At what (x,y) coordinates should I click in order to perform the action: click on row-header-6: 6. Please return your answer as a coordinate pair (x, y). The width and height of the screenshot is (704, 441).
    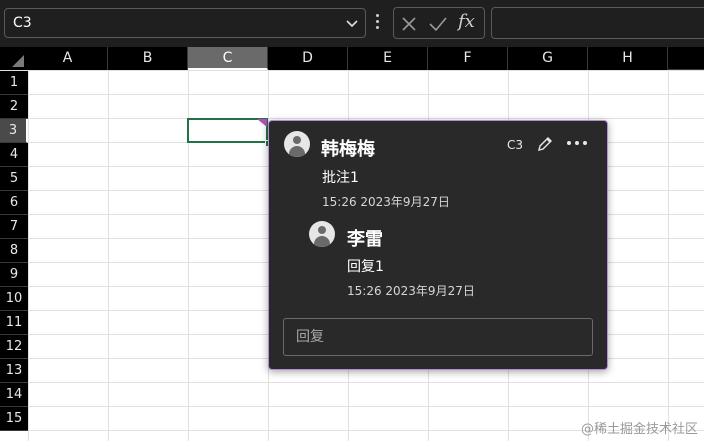
    Looking at the image, I should click on (14, 203).